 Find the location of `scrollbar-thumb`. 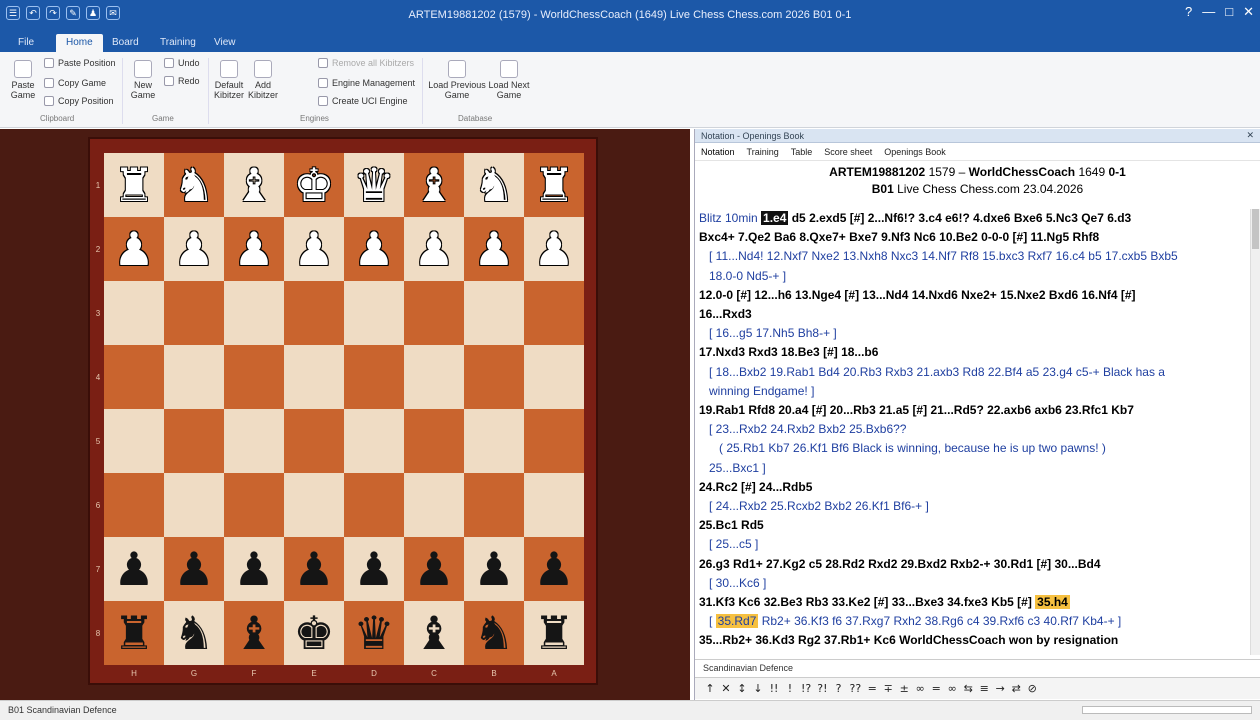

scrollbar-thumb is located at coordinates (1255, 229).